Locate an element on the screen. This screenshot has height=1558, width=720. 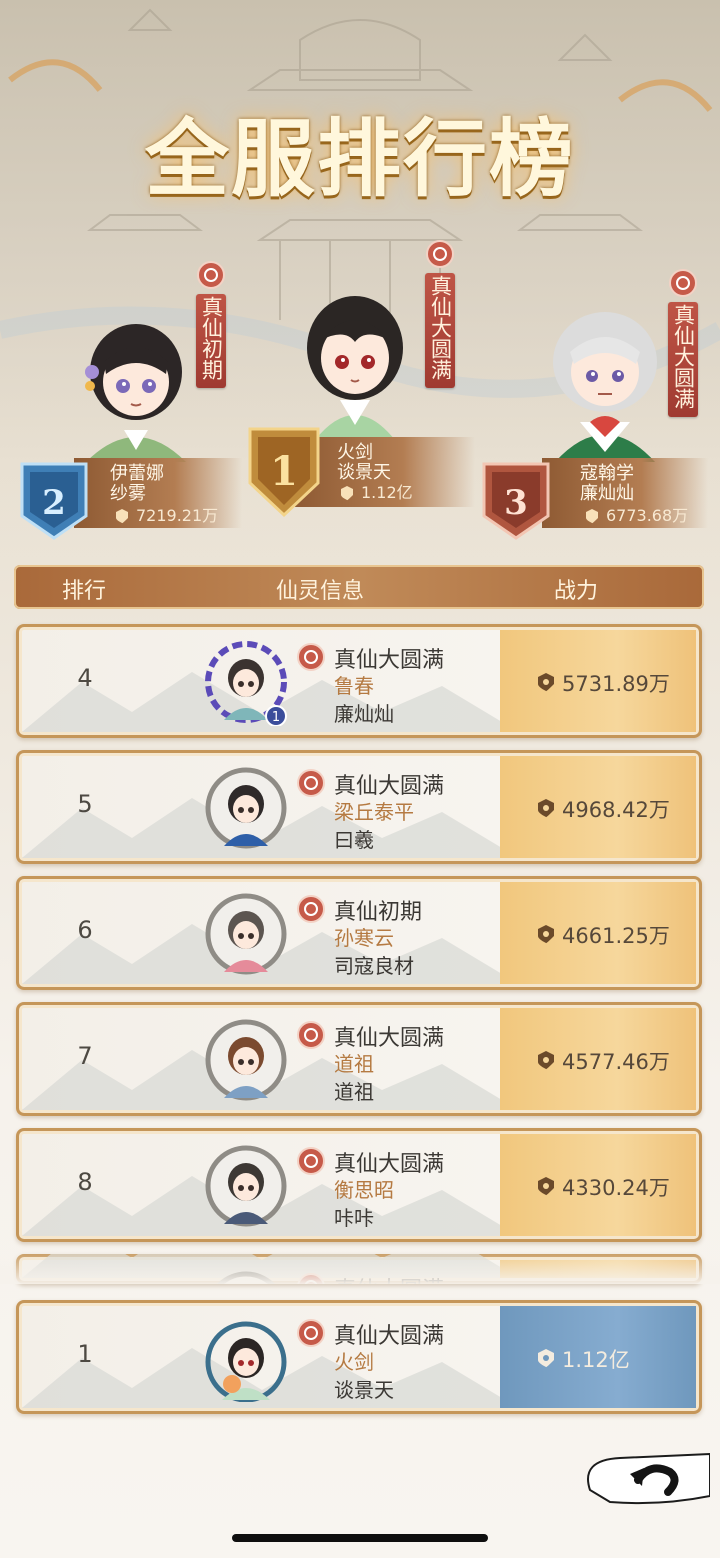
page-title: 全服排行榜 is located at coordinates (359, 158).